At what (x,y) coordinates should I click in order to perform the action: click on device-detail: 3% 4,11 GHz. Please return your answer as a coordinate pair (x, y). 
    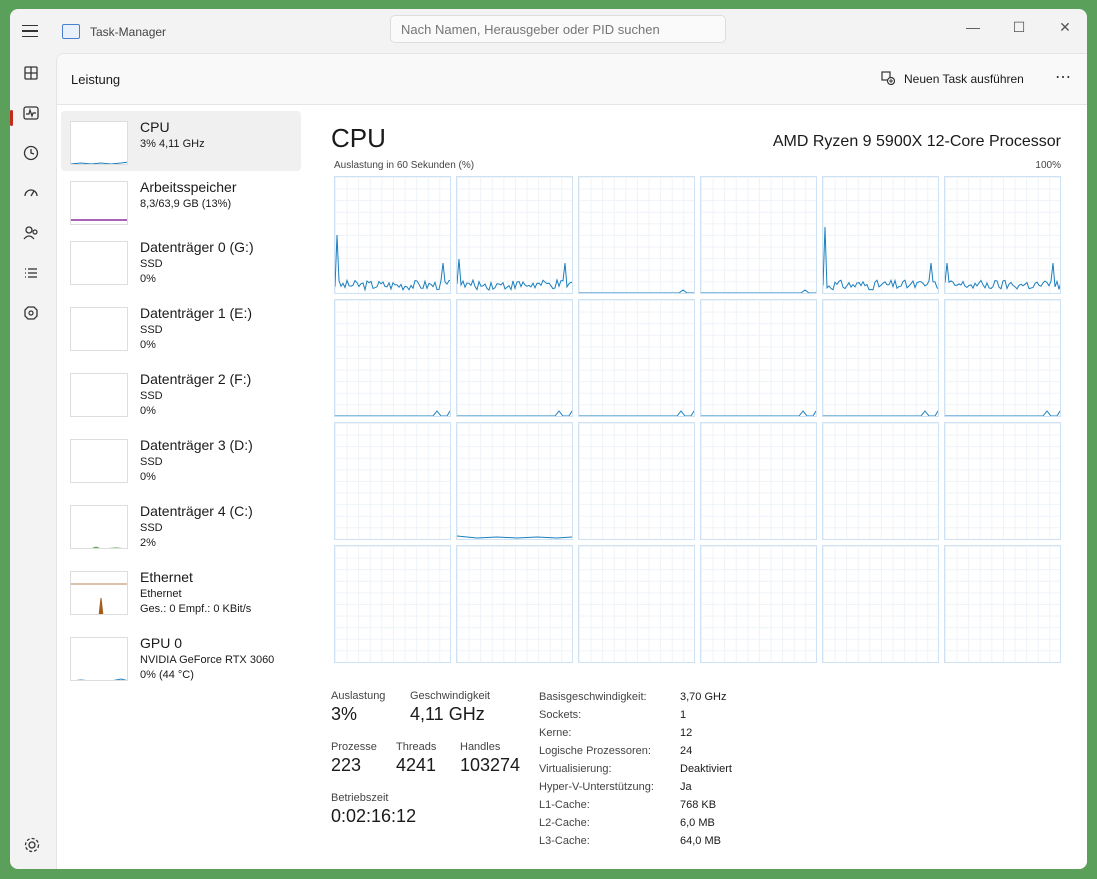
    Looking at the image, I should click on (172, 144).